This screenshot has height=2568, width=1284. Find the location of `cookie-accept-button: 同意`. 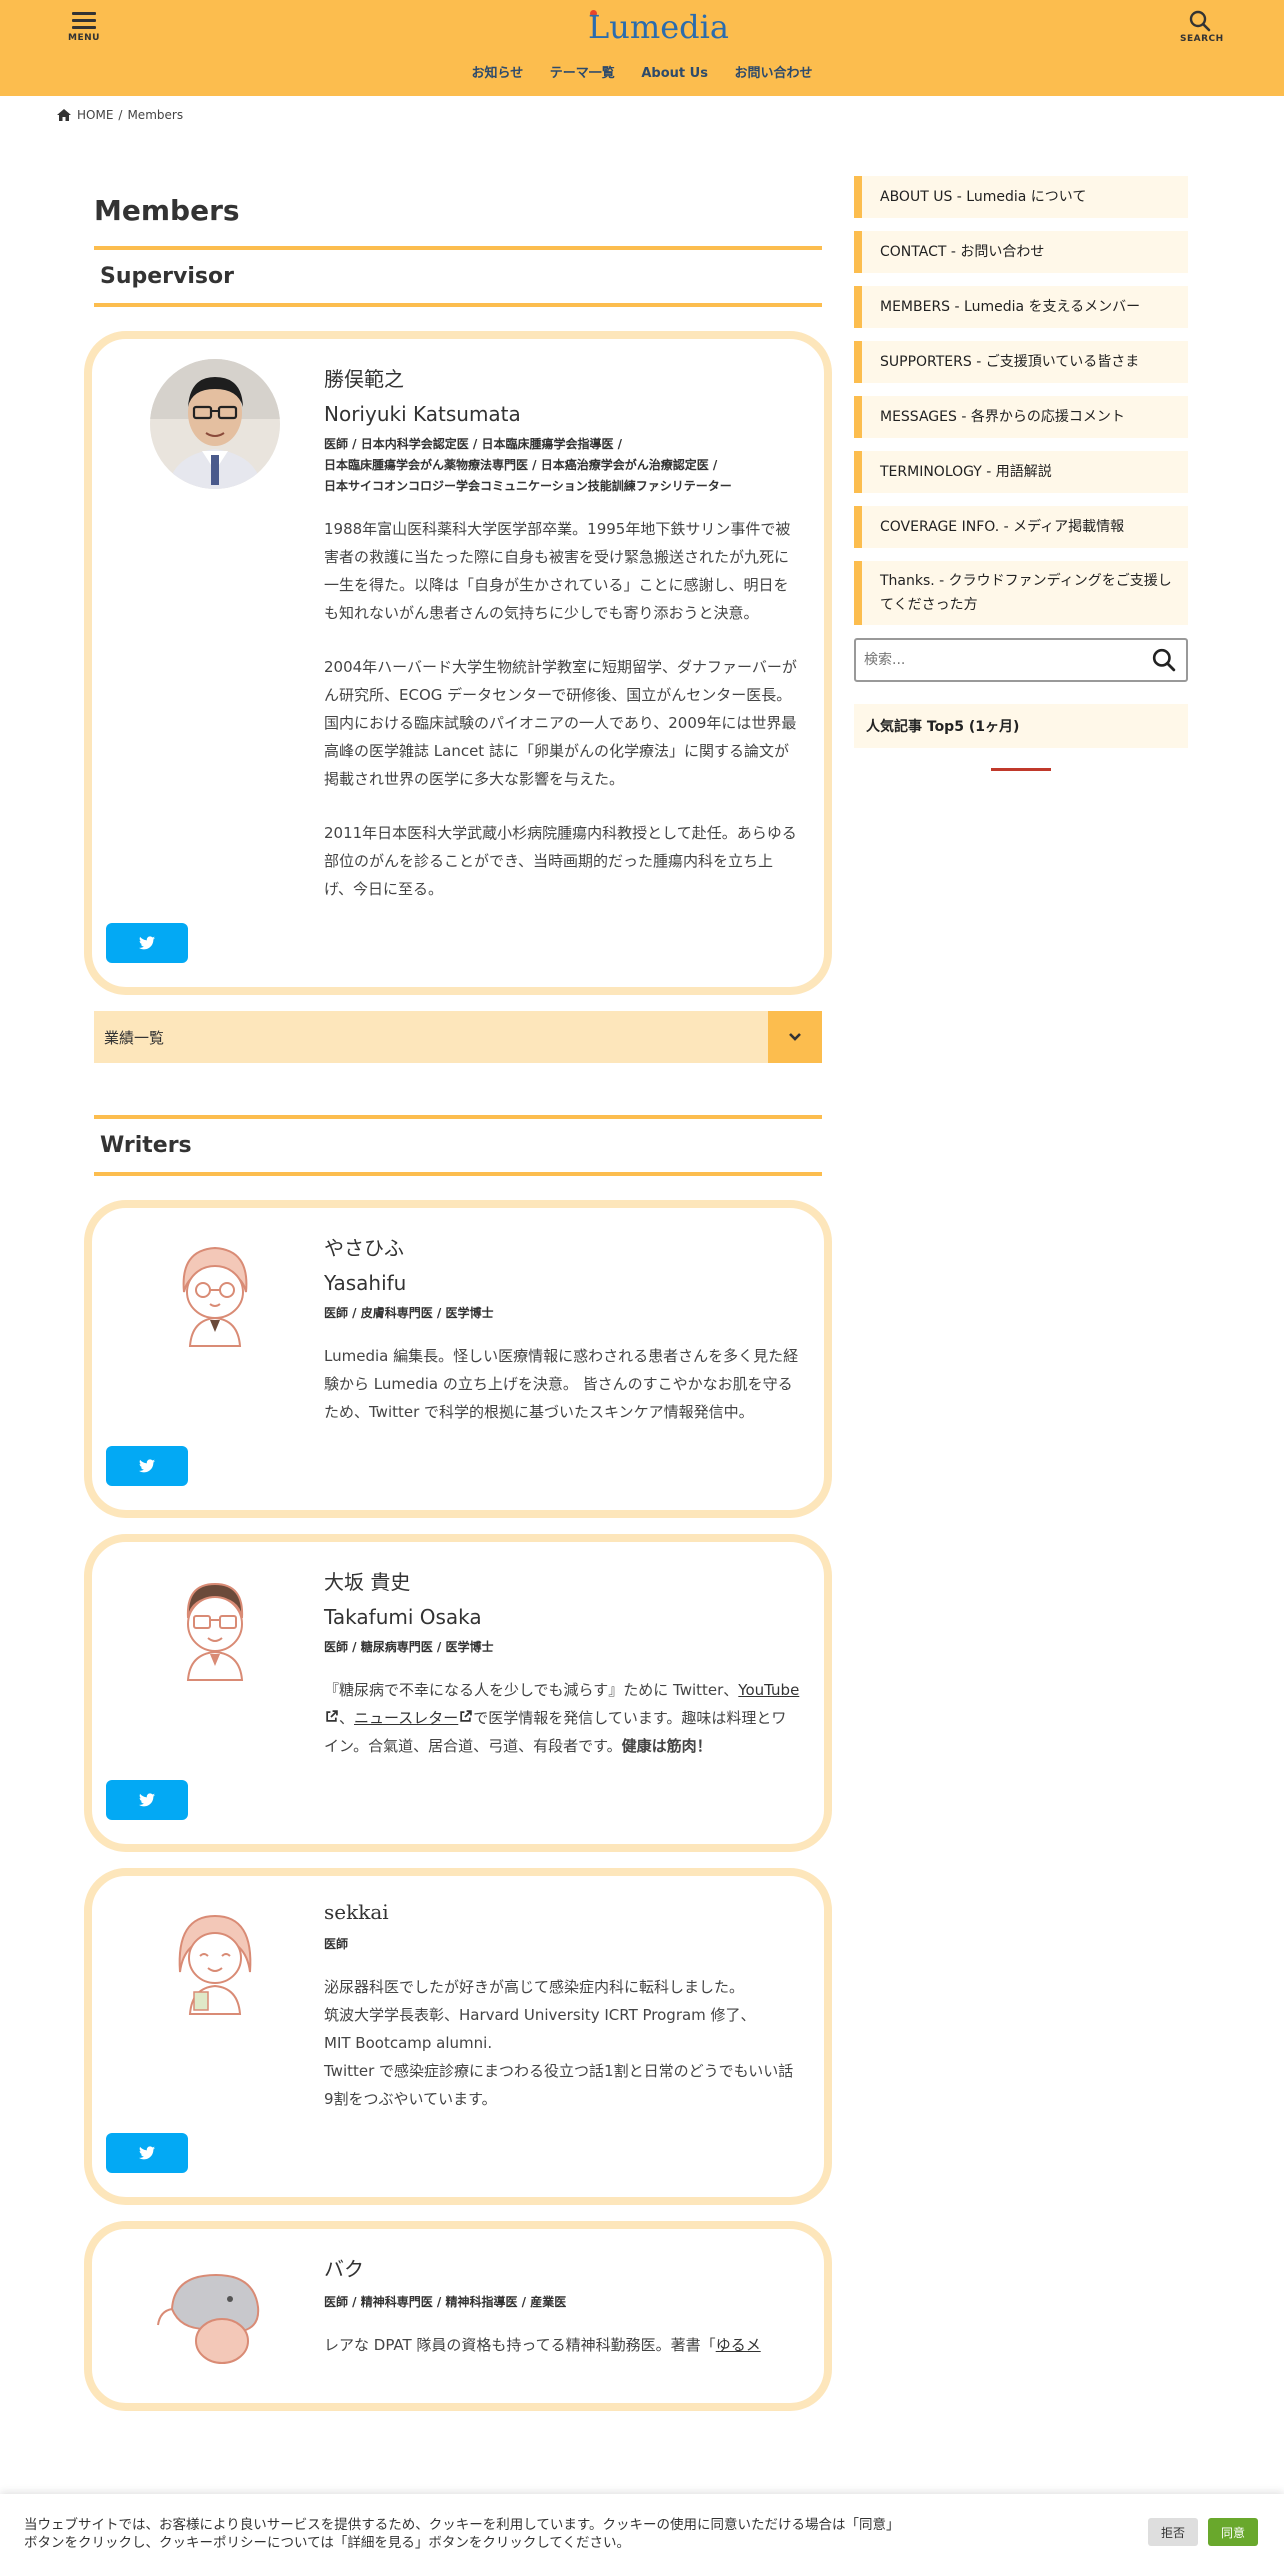

cookie-accept-button: 同意 is located at coordinates (1233, 2532).